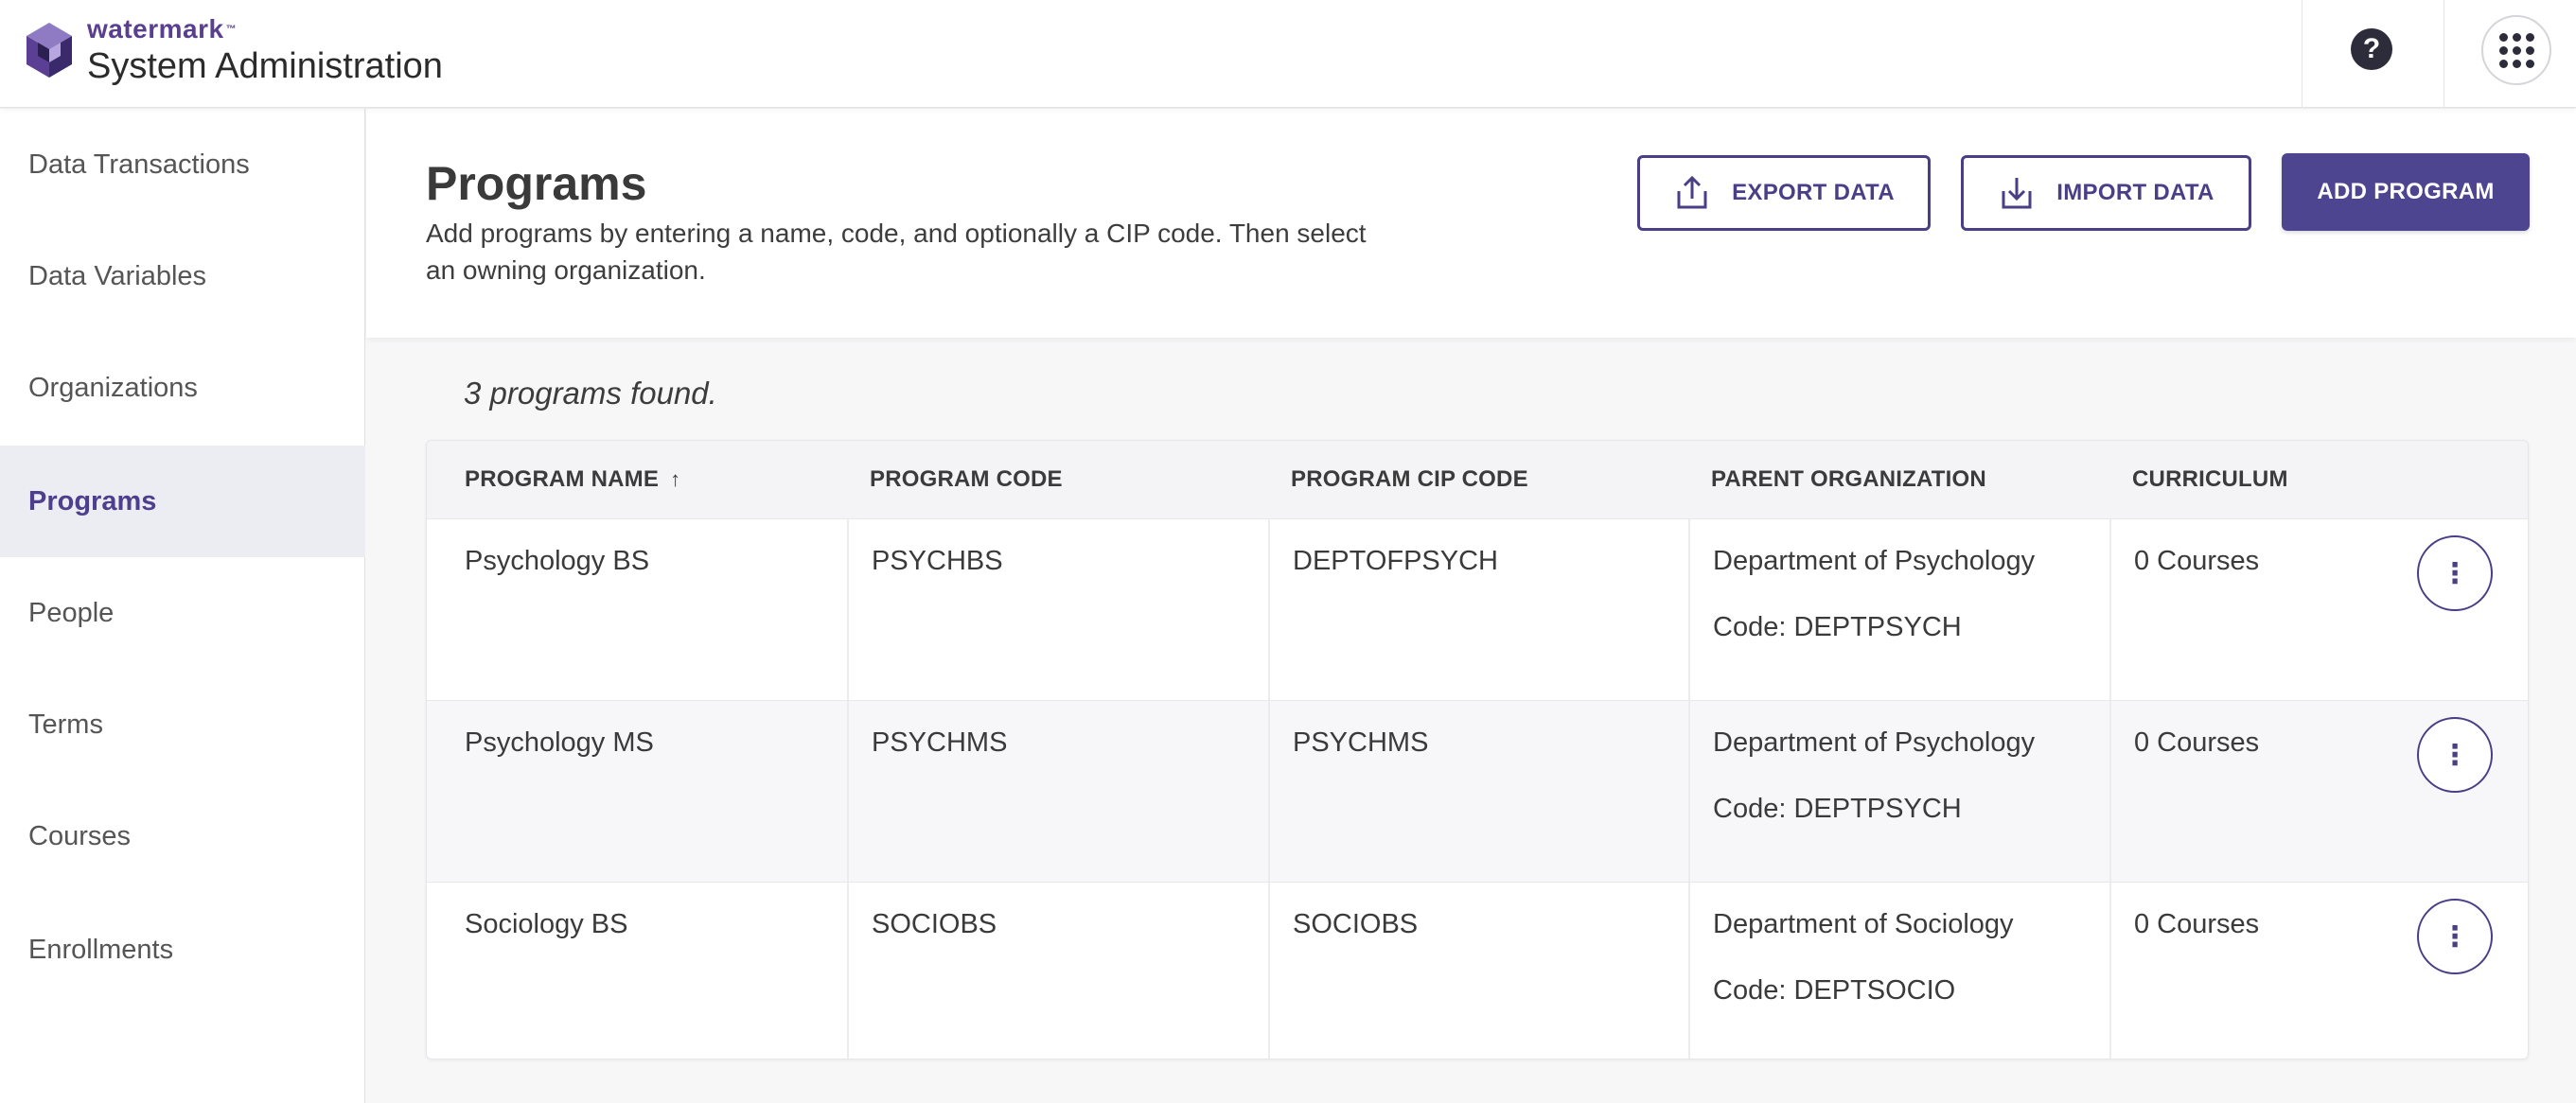 This screenshot has height=1103, width=2576. I want to click on column-header-program-name: PROGRAM NAME ↑, so click(572, 480).